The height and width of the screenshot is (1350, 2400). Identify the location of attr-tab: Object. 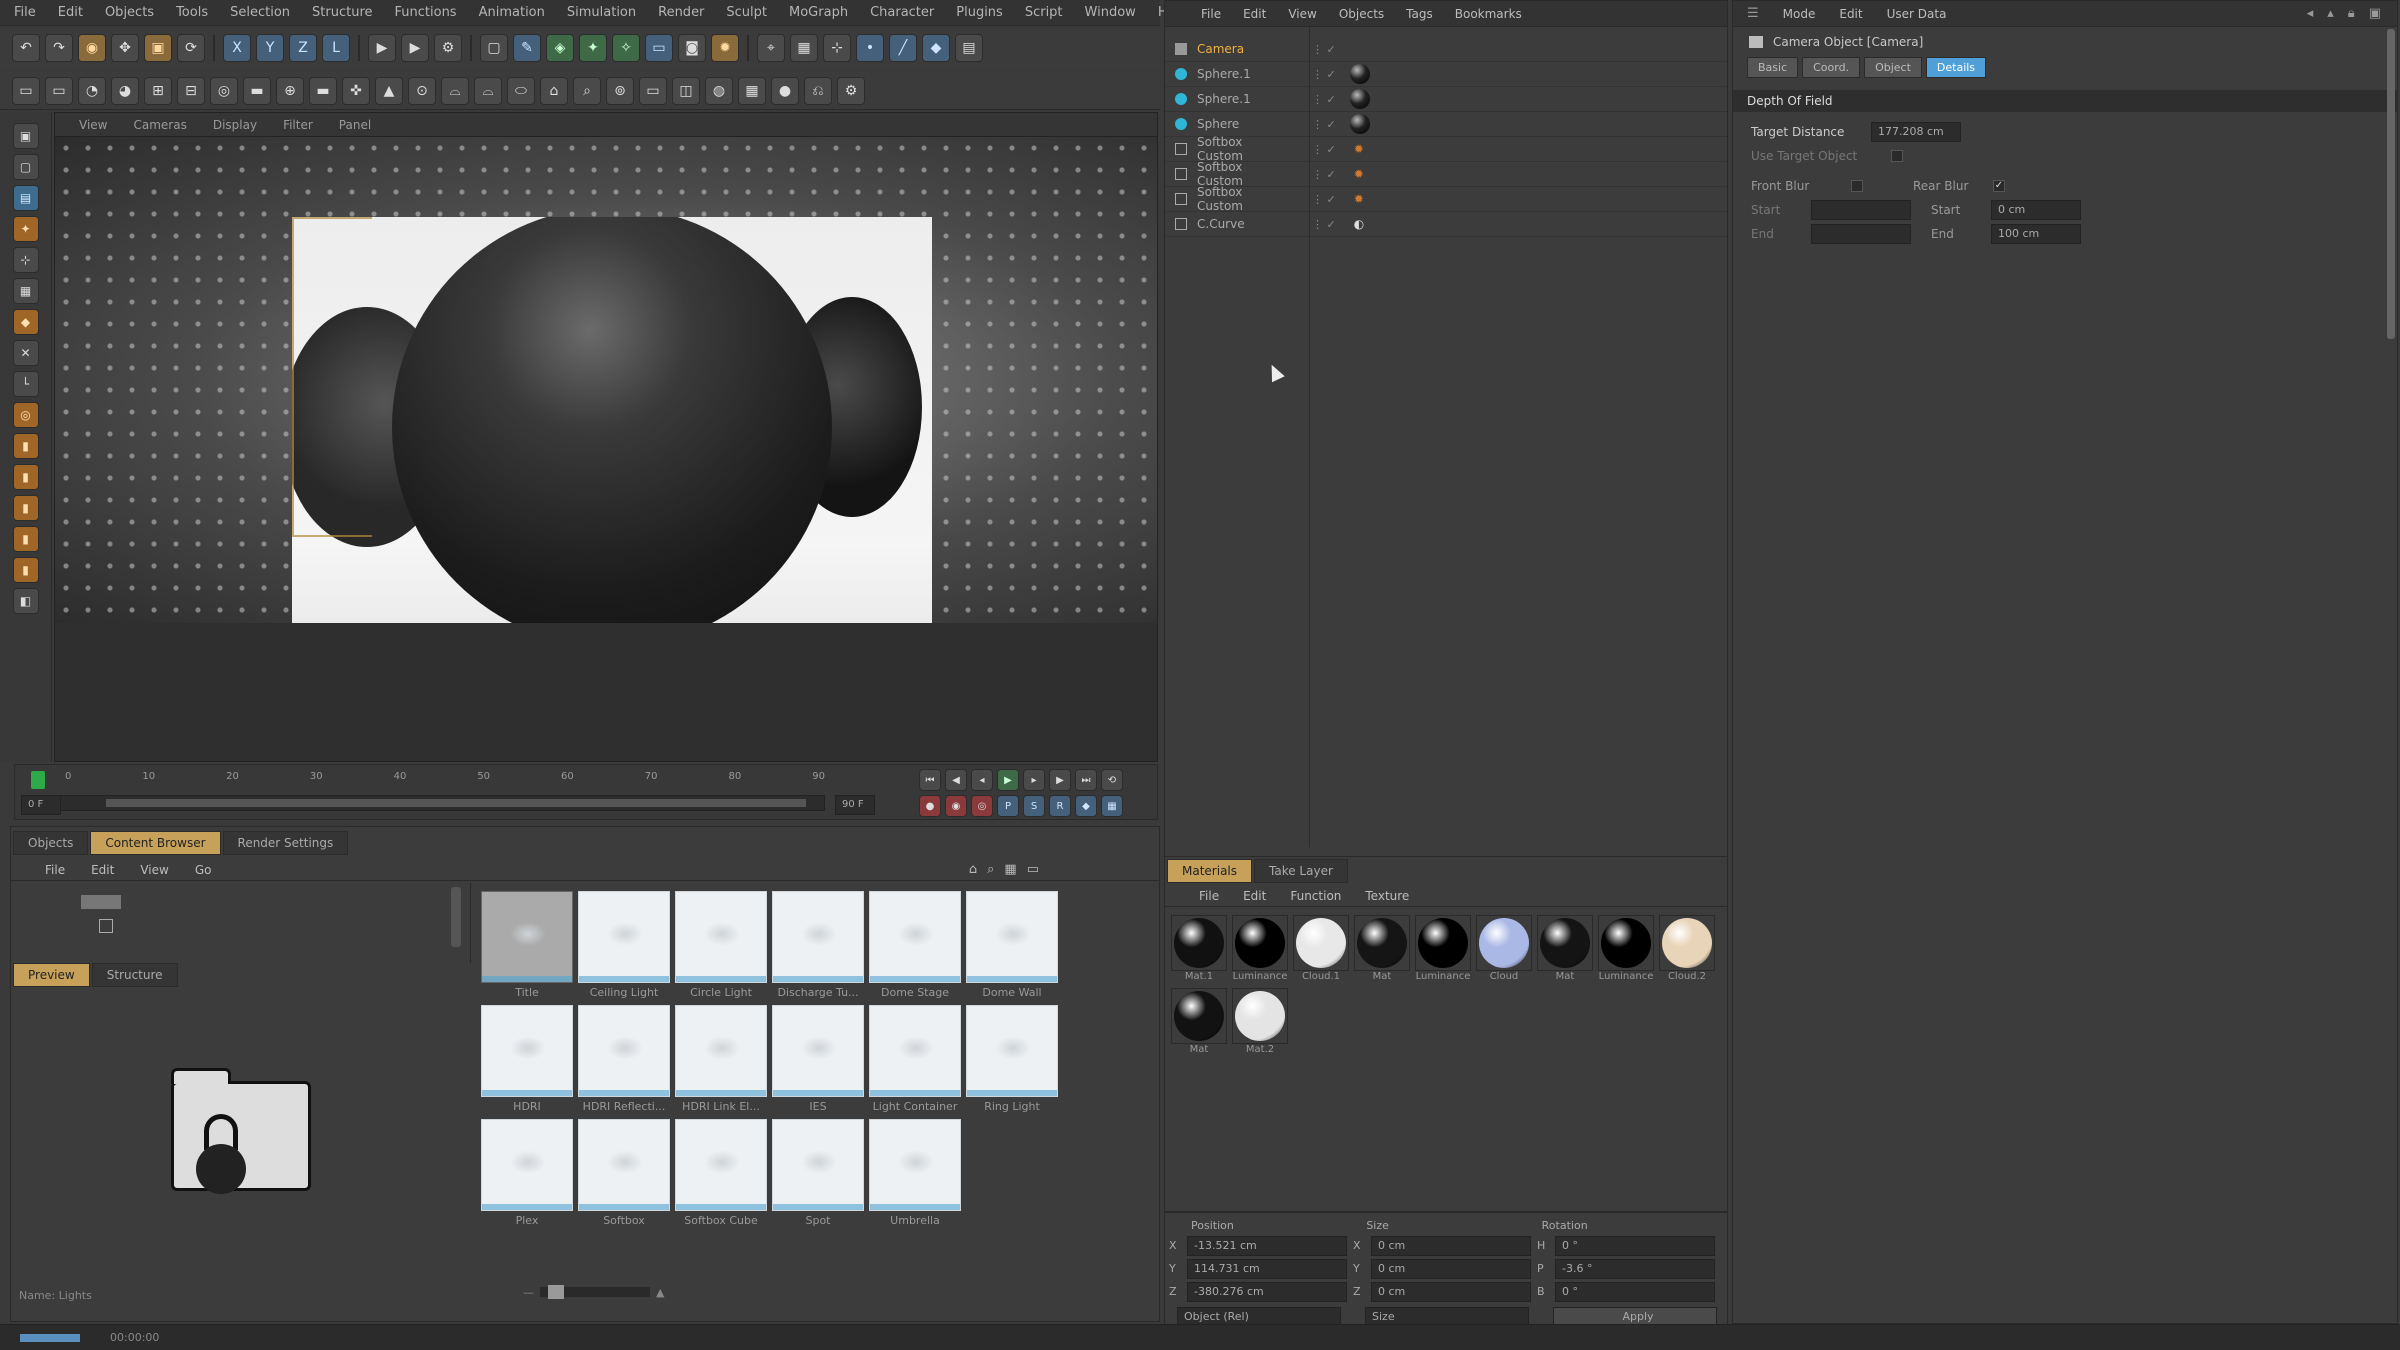
(1893, 67).